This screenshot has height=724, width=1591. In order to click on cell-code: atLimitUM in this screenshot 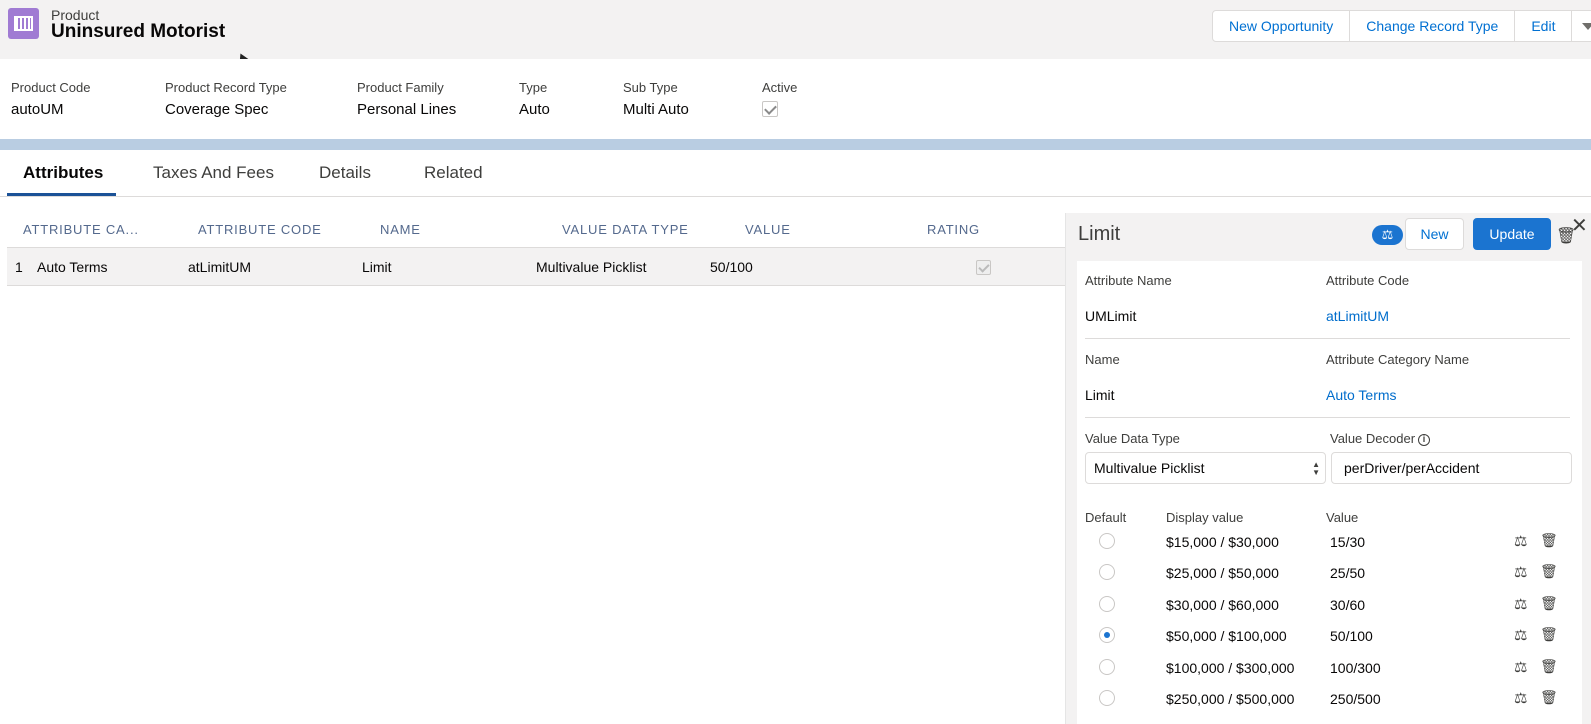, I will do `click(220, 267)`.